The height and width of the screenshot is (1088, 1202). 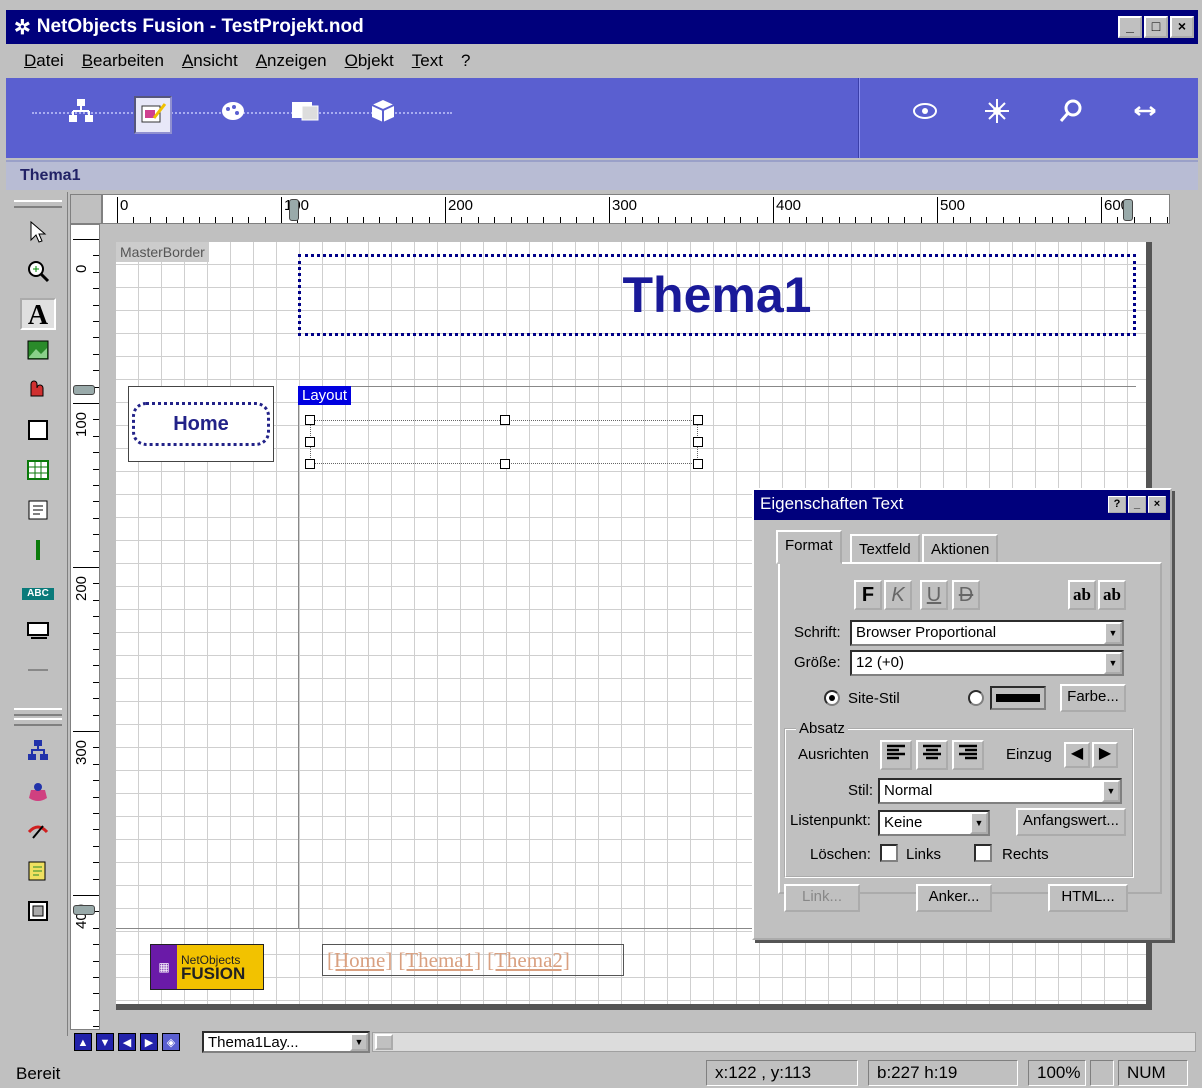 What do you see at coordinates (1130, 27) in the screenshot?
I see `minimize-button: _` at bounding box center [1130, 27].